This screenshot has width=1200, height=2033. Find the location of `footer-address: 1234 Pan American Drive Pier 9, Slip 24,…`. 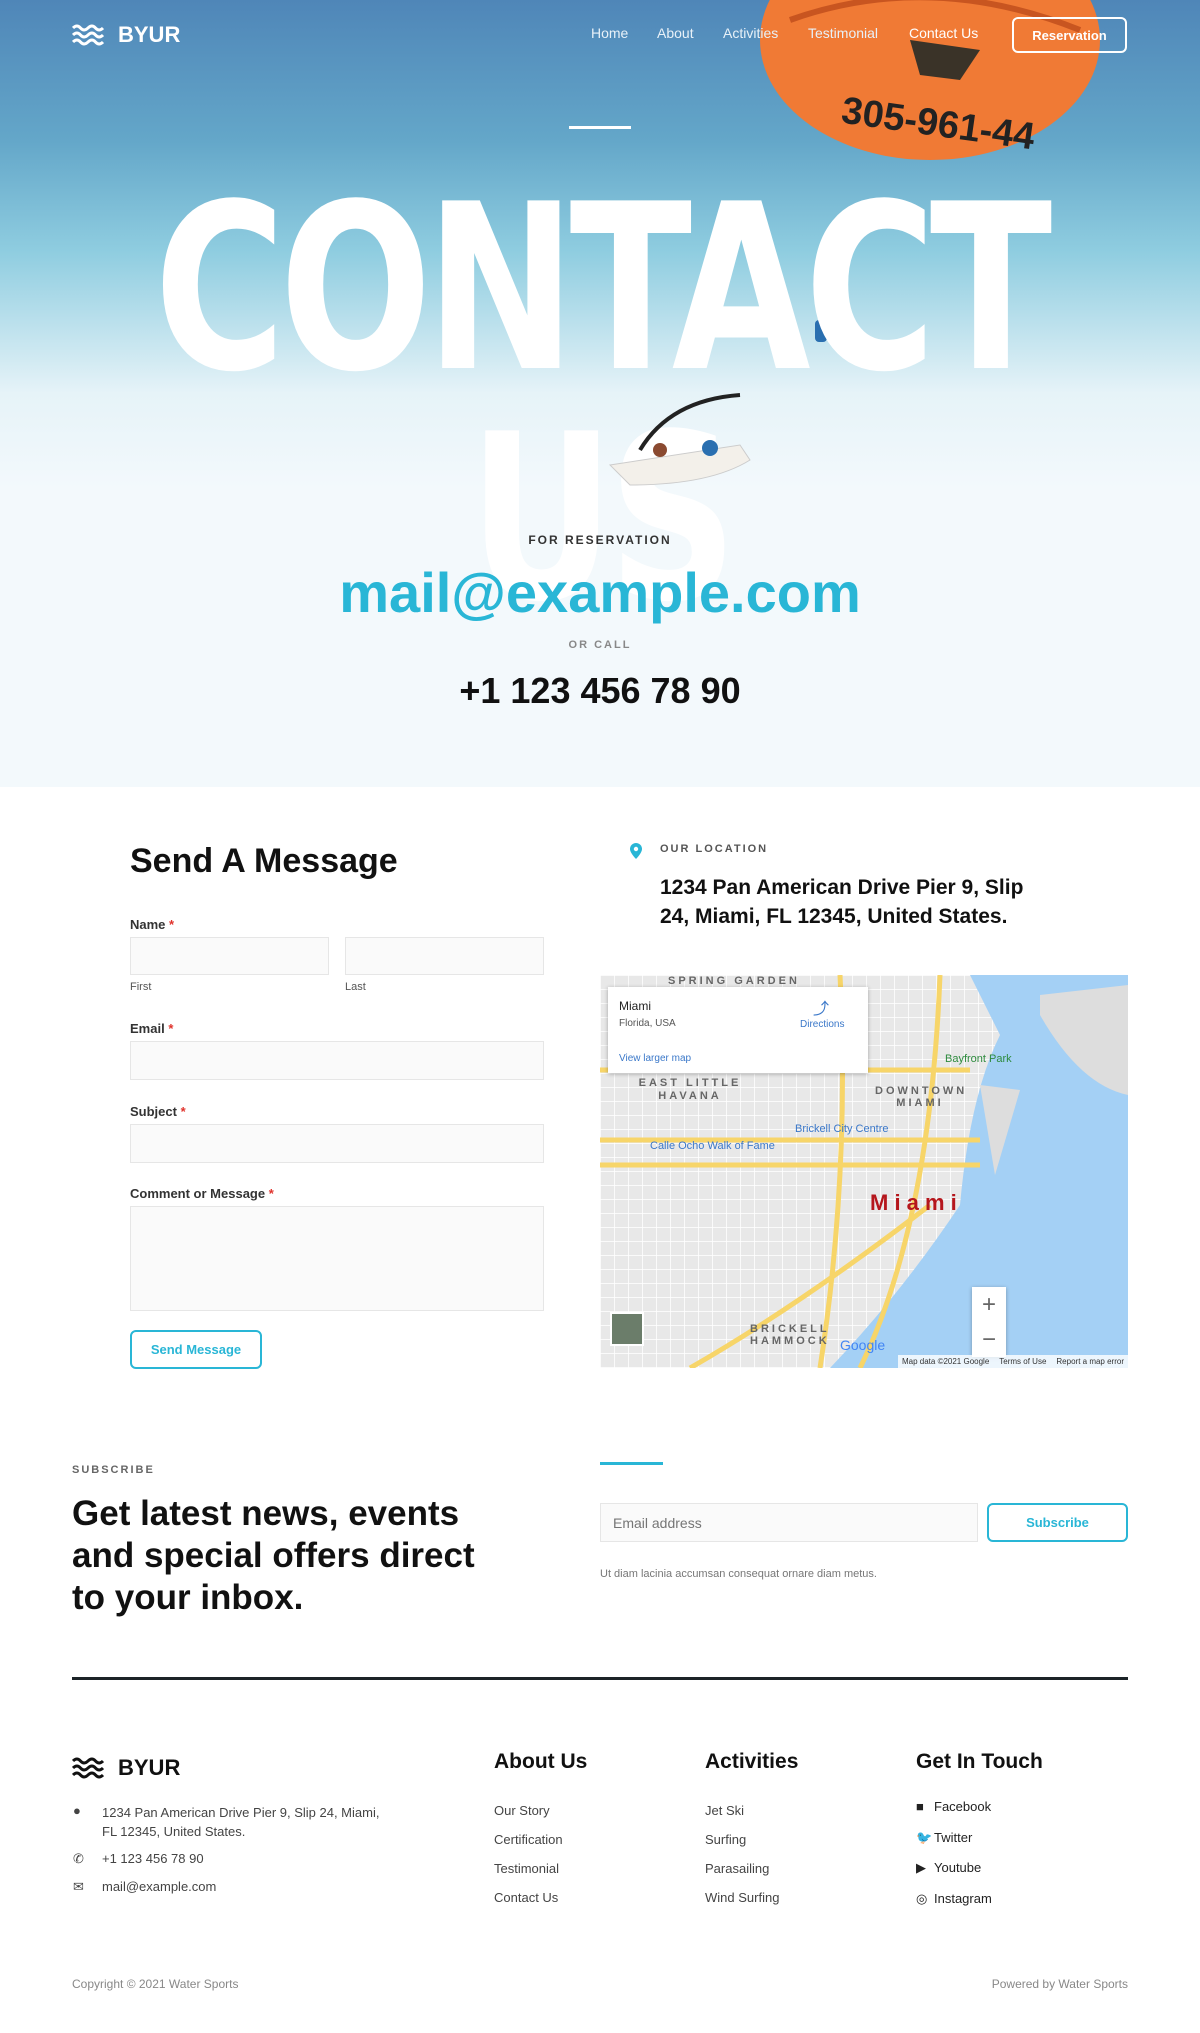

footer-address: 1234 Pan American Drive Pier 9, Slip 24,… is located at coordinates (241, 1822).